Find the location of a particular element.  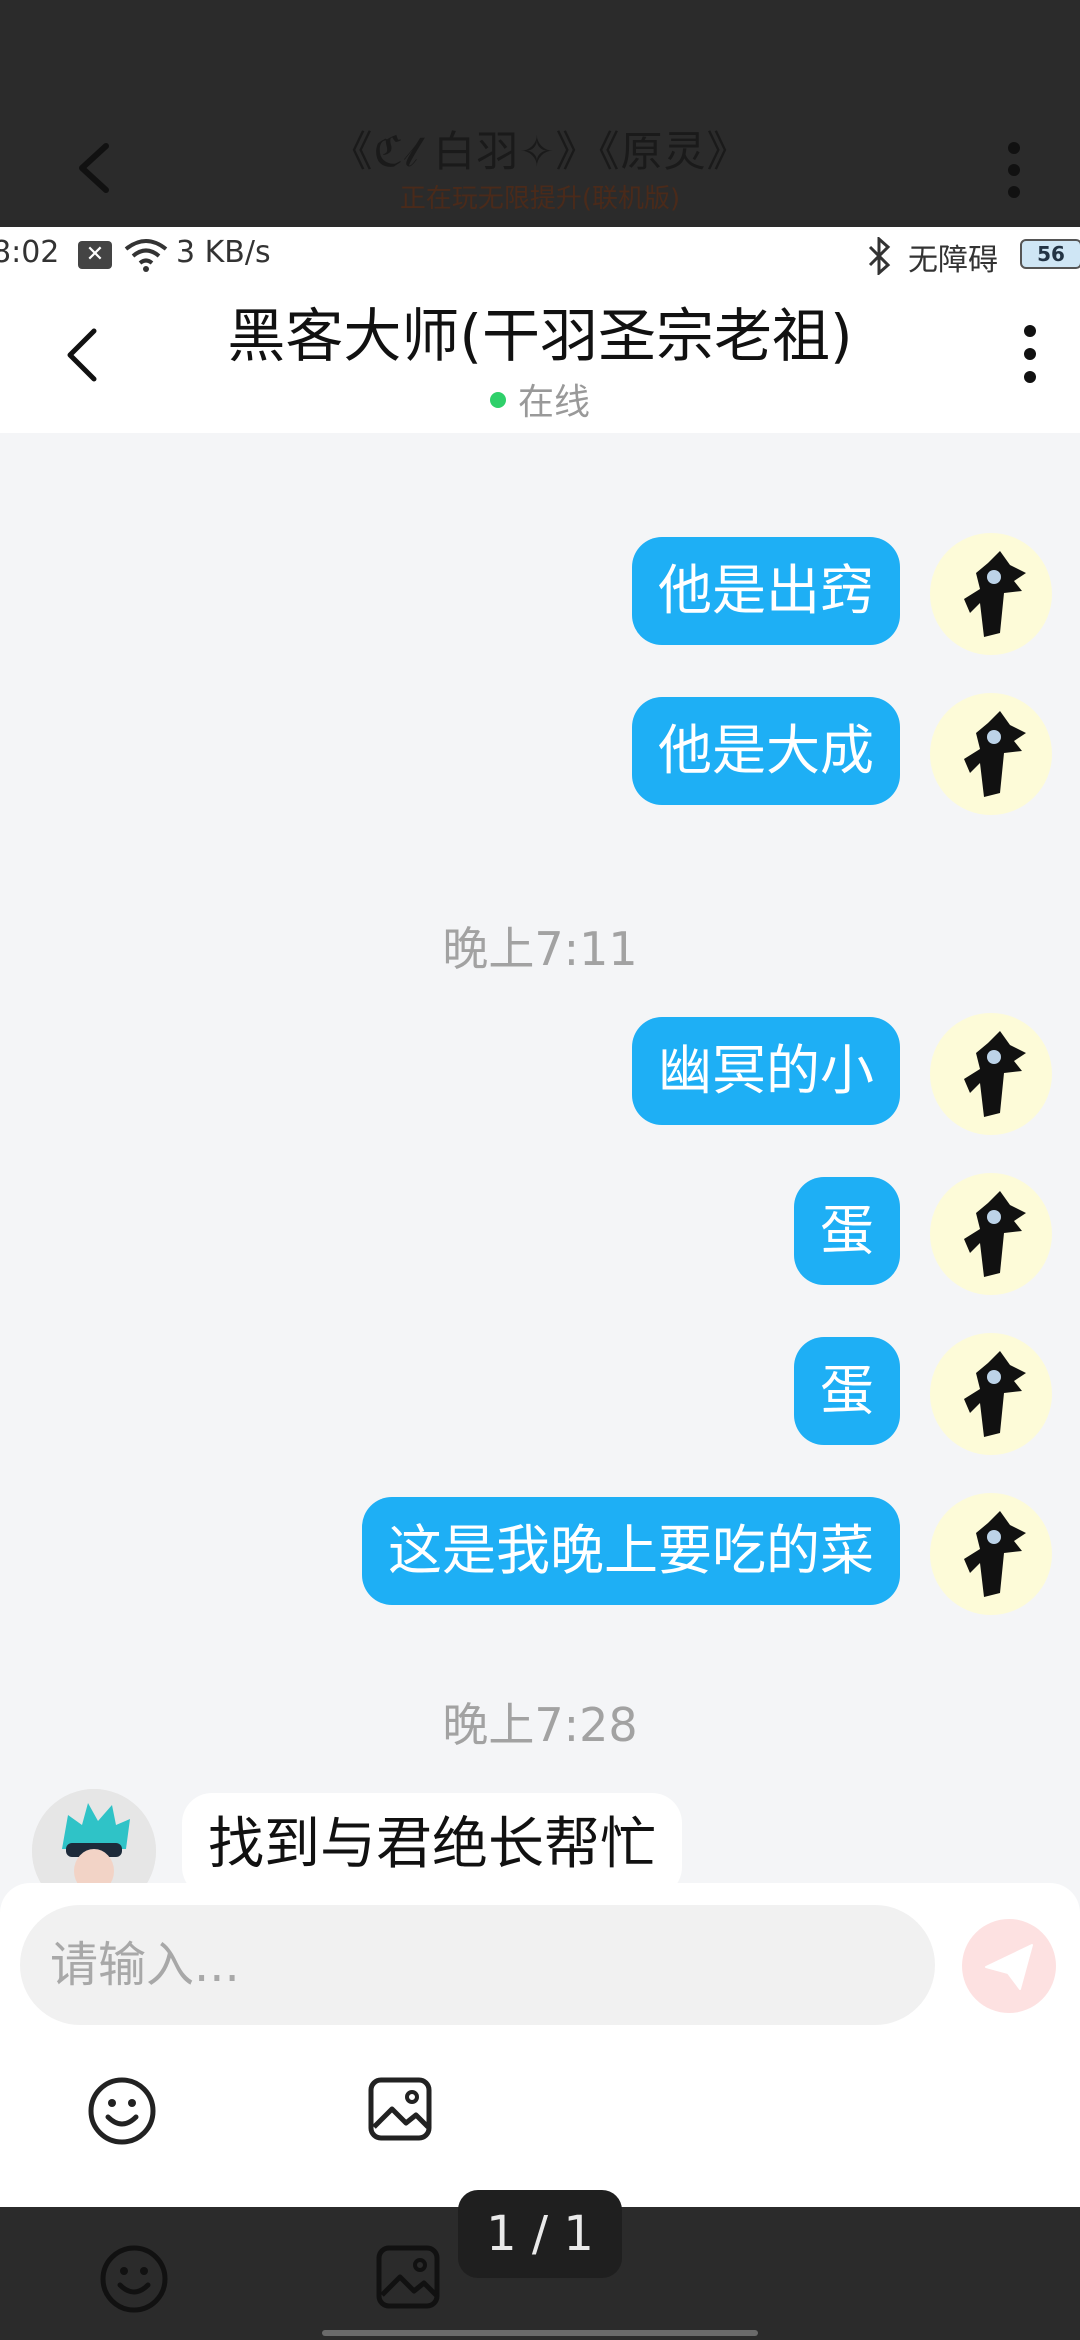

send-button is located at coordinates (1009, 1966).